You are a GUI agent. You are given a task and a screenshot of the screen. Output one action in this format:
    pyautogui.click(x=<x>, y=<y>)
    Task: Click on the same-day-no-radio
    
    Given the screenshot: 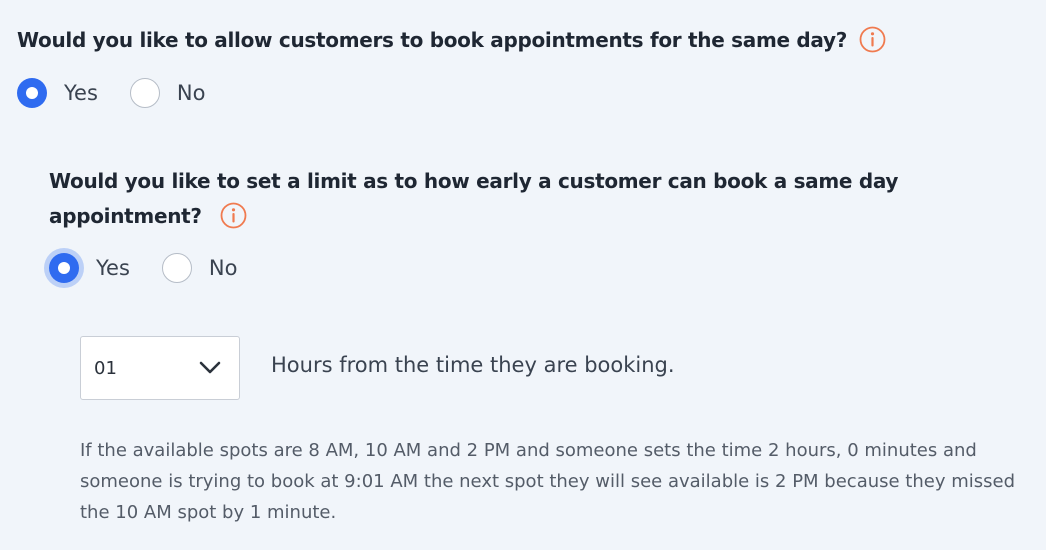 What is the action you would take?
    pyautogui.click(x=144, y=93)
    